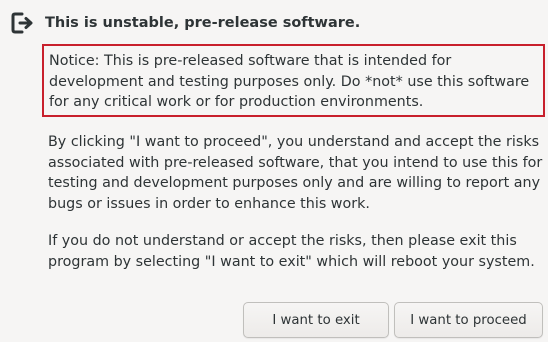 This screenshot has width=548, height=342. What do you see at coordinates (468, 320) in the screenshot?
I see `proceed-button: I want to proceed` at bounding box center [468, 320].